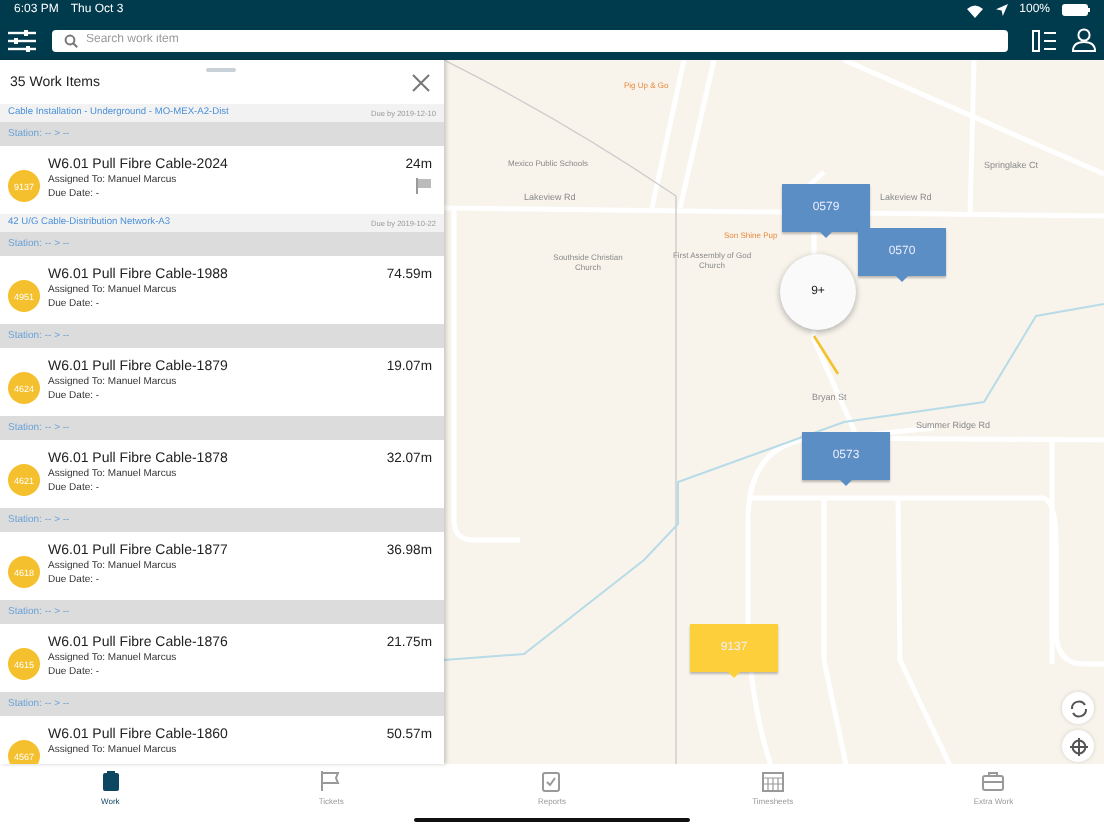 This screenshot has height=828, width=1104. What do you see at coordinates (331, 781) in the screenshot?
I see `flag-icon` at bounding box center [331, 781].